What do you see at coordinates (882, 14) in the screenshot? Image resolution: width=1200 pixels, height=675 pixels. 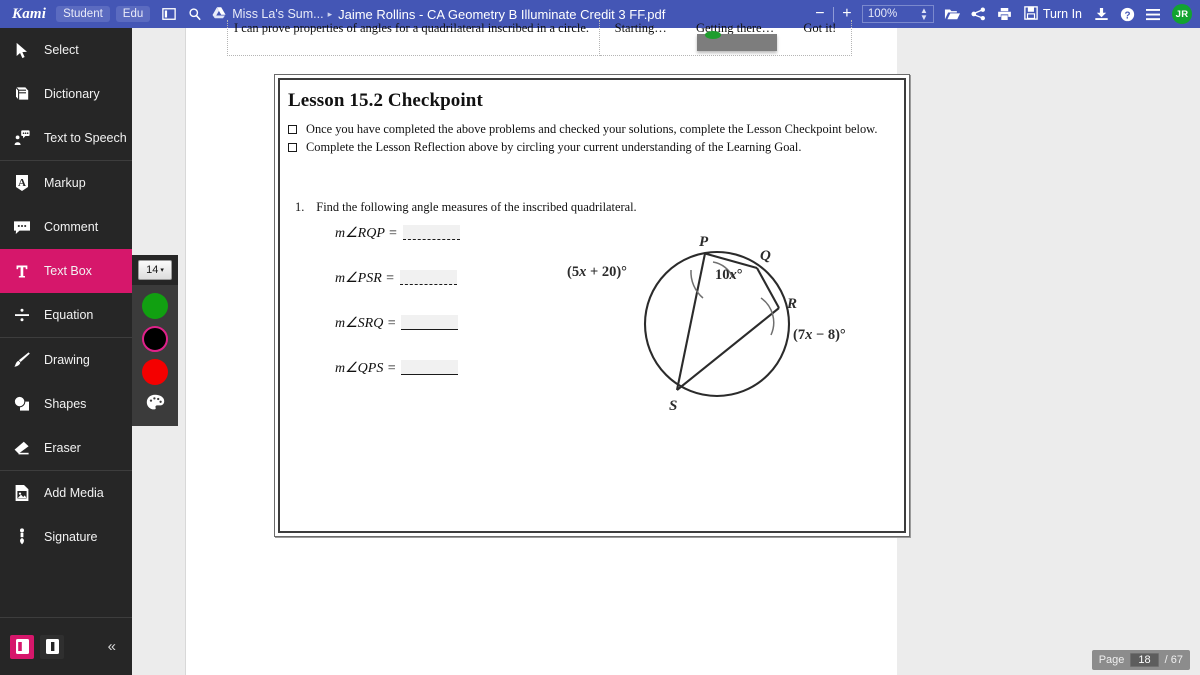 I see `zoom-level-value: 100%` at bounding box center [882, 14].